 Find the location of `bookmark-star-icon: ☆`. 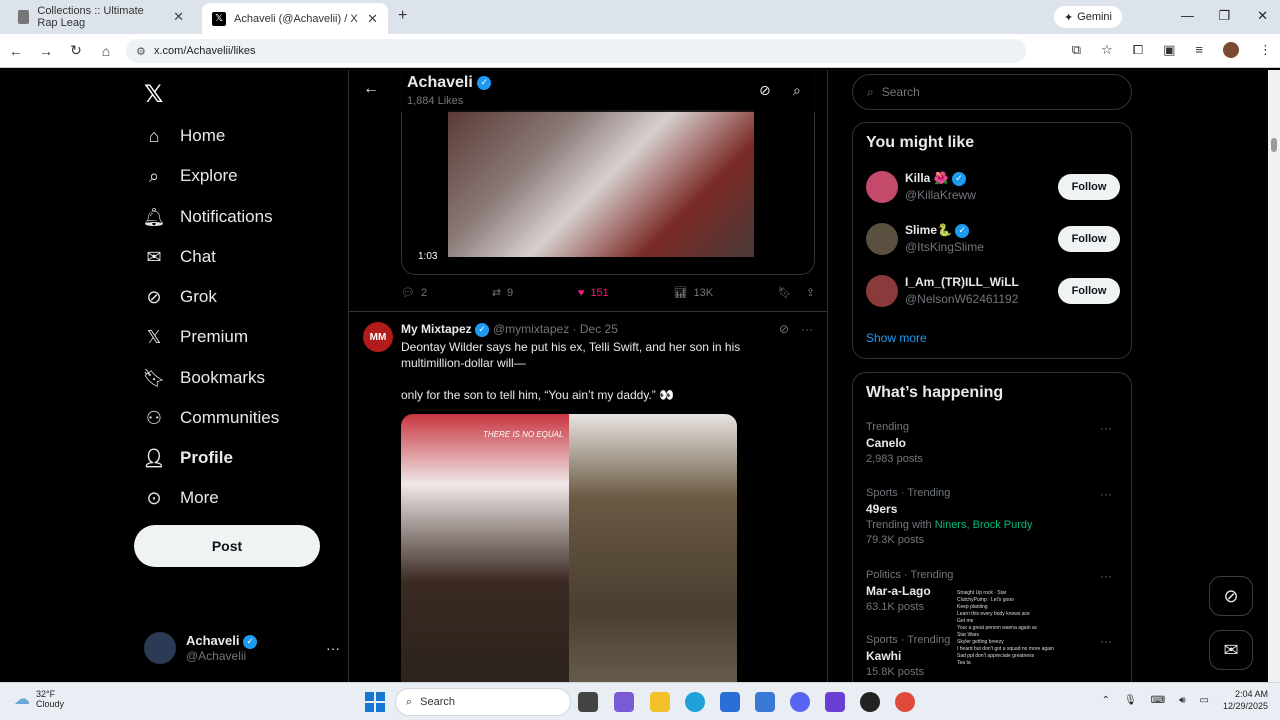

bookmark-star-icon: ☆ is located at coordinates (1107, 50).